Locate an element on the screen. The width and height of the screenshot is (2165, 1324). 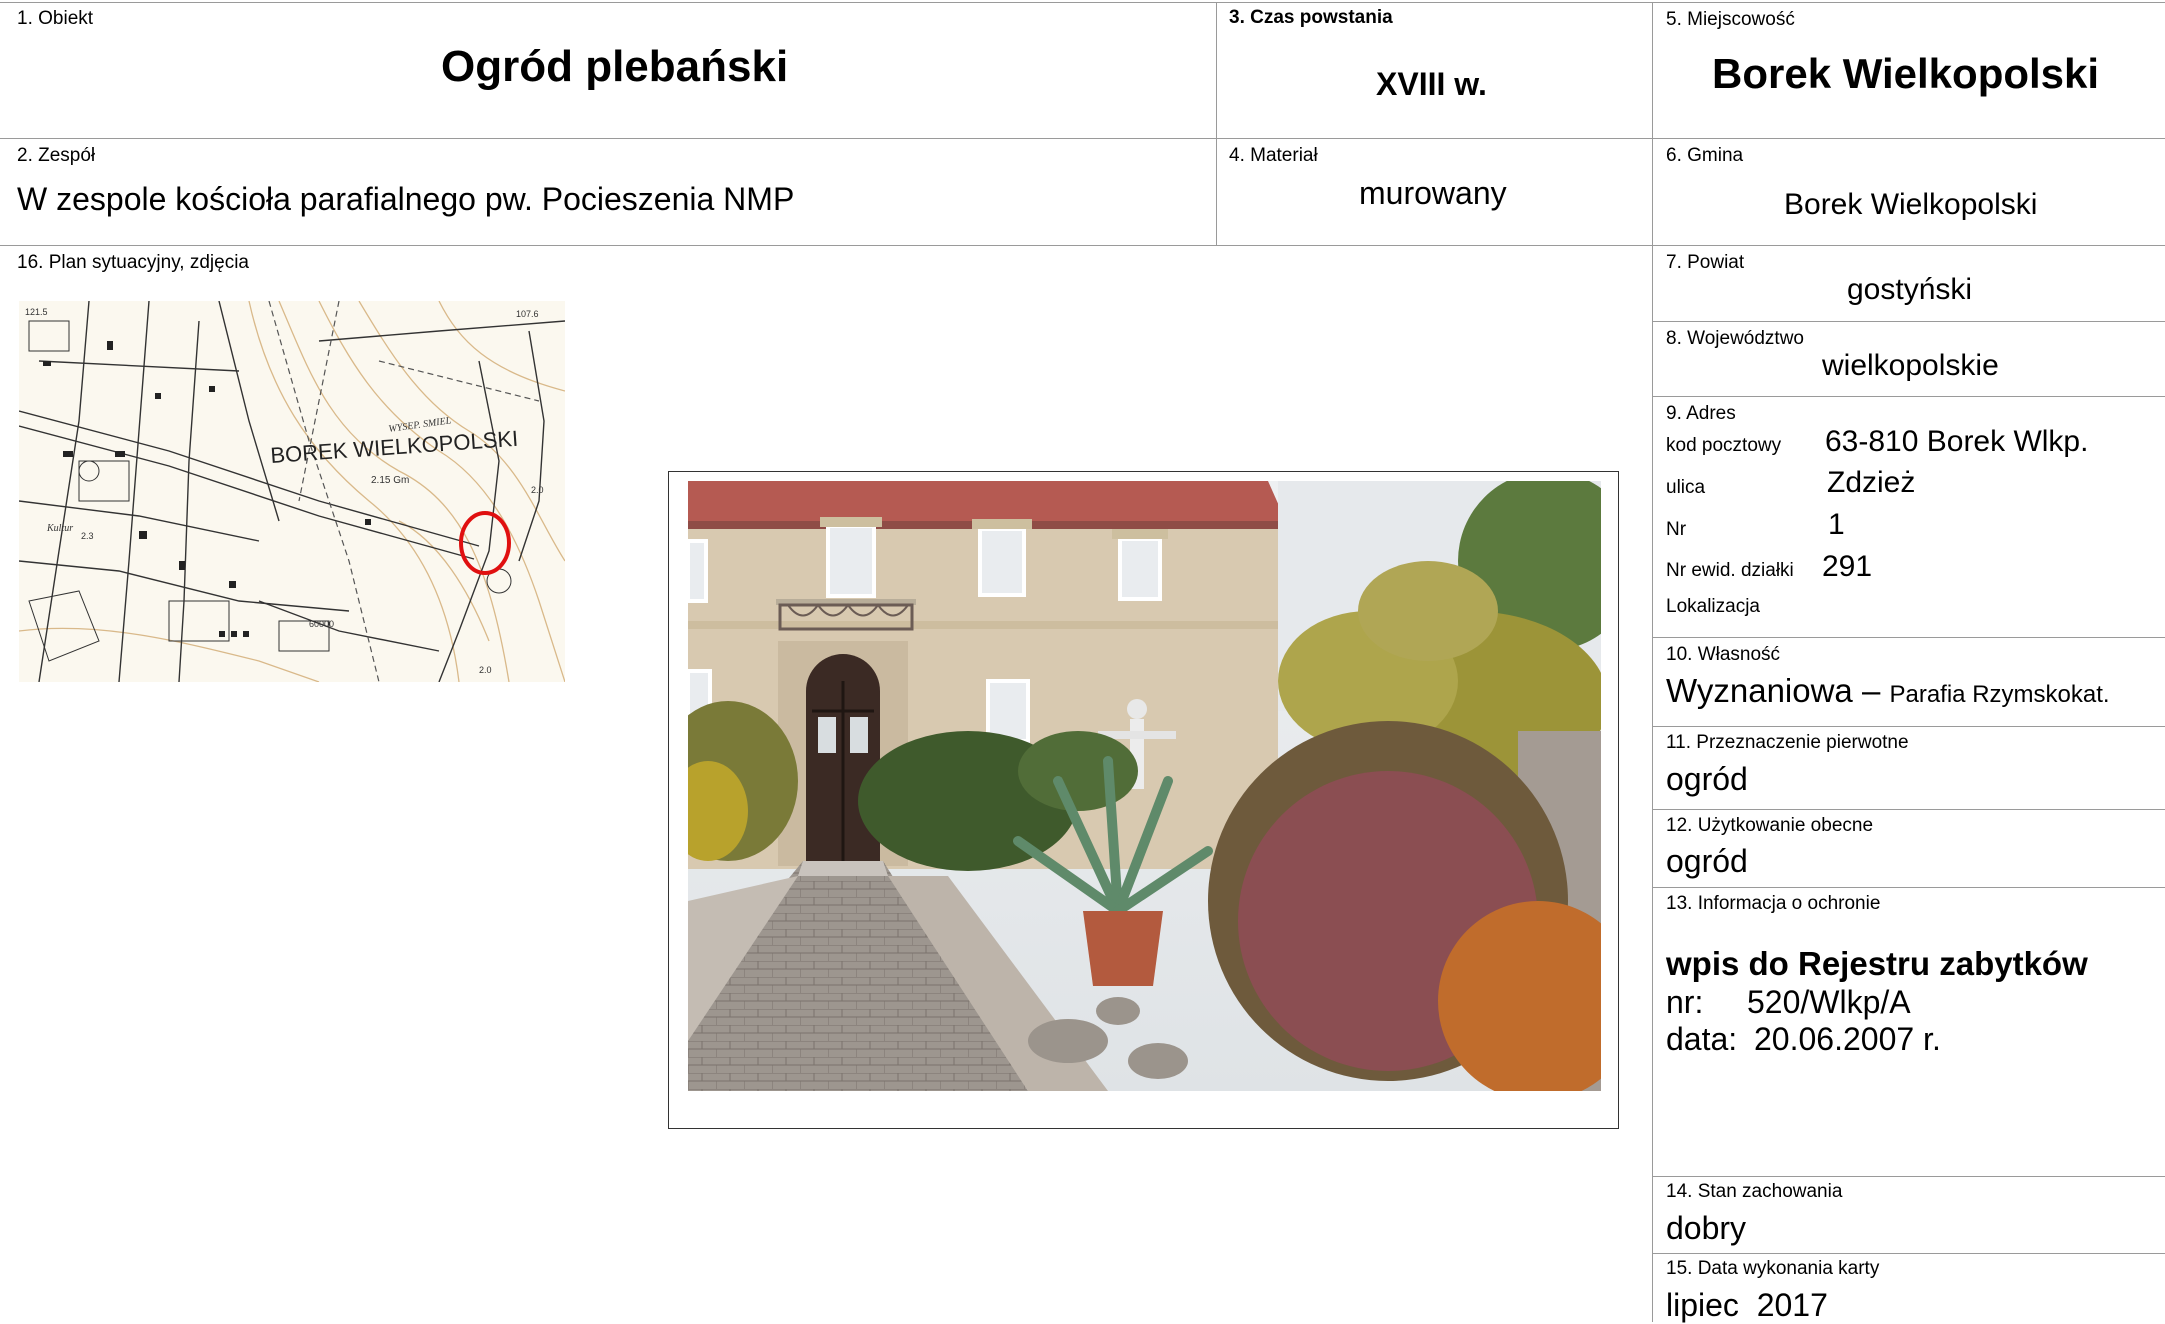
stan-value: dobry is located at coordinates (1706, 1228).